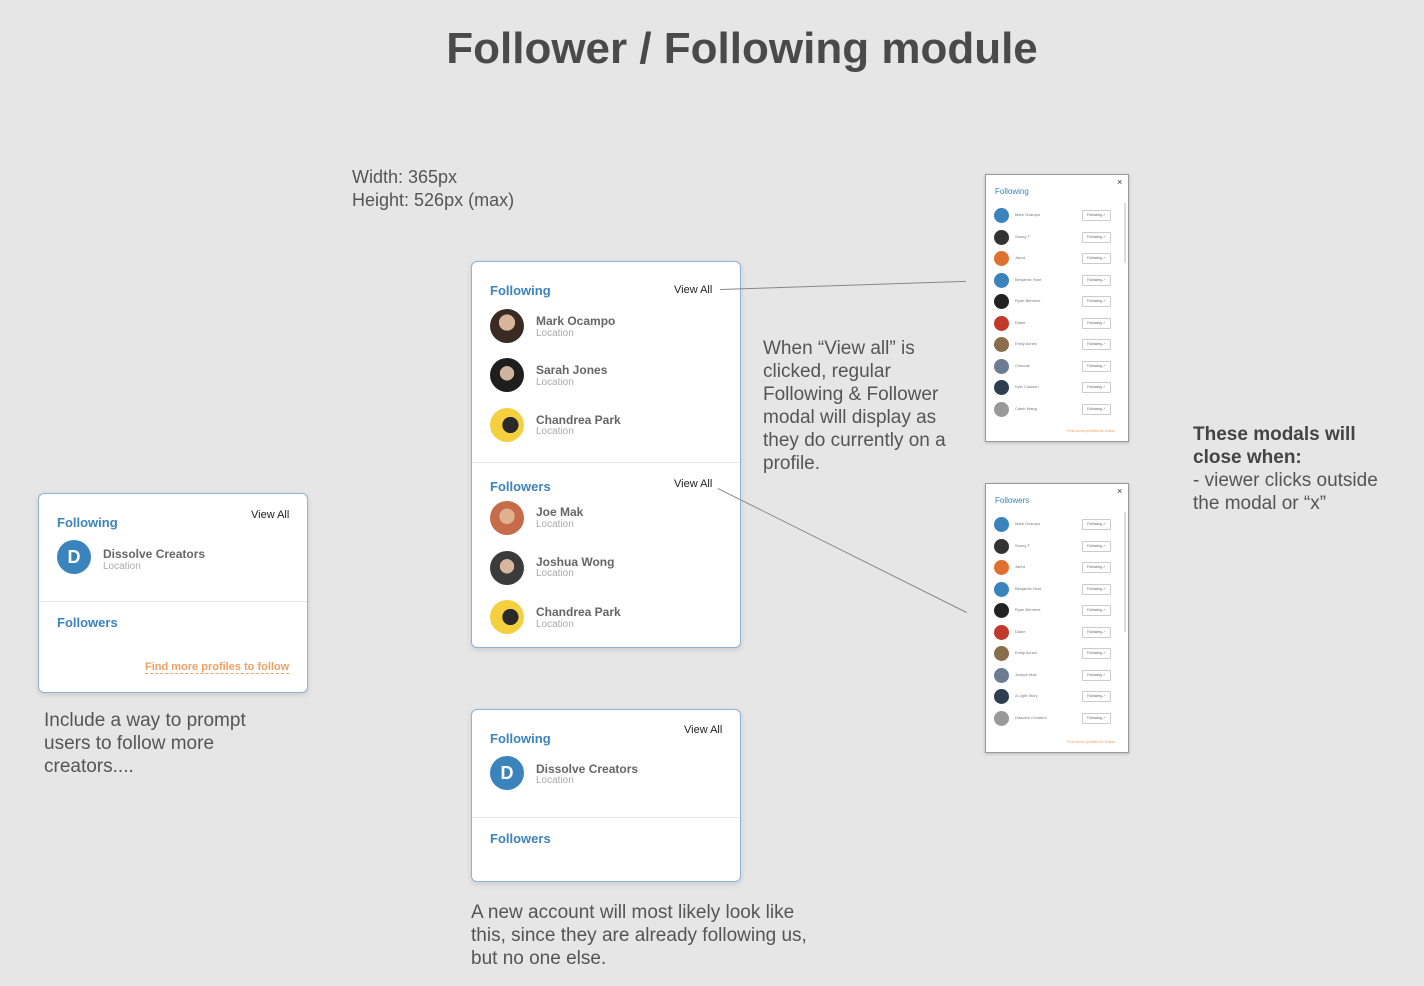 Image resolution: width=1424 pixels, height=986 pixels. What do you see at coordinates (575, 562) in the screenshot?
I see `follower-name-2: Joshua Wong` at bounding box center [575, 562].